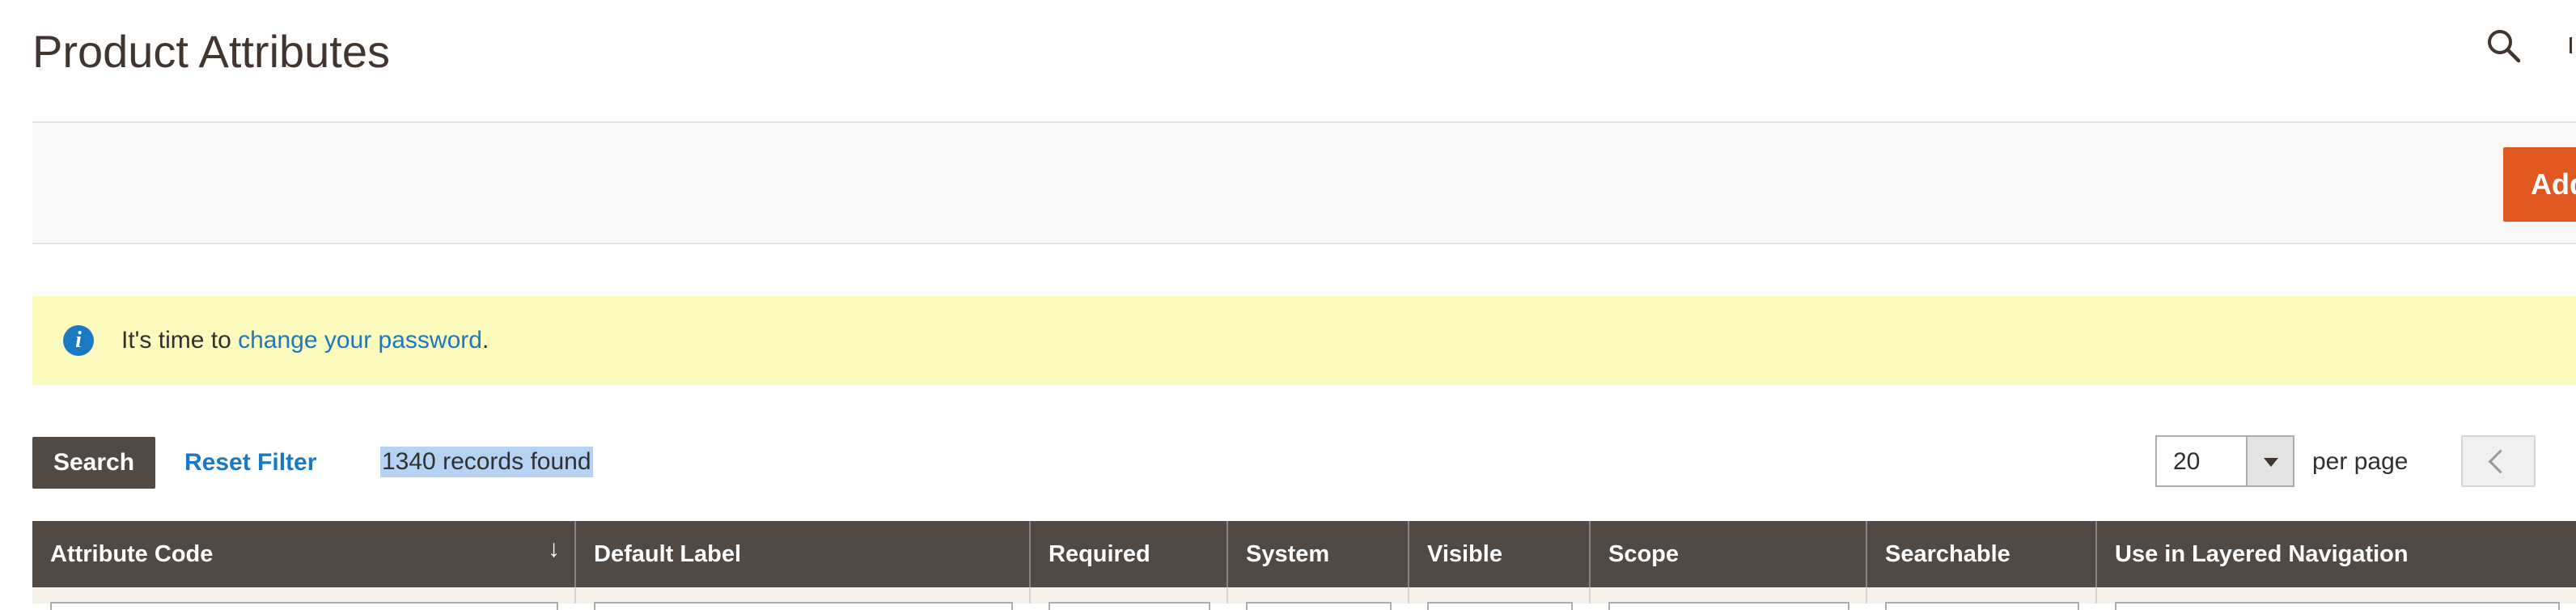 This screenshot has width=2576, height=610. Describe the element at coordinates (668, 554) in the screenshot. I see `column-label: Default Label` at that location.